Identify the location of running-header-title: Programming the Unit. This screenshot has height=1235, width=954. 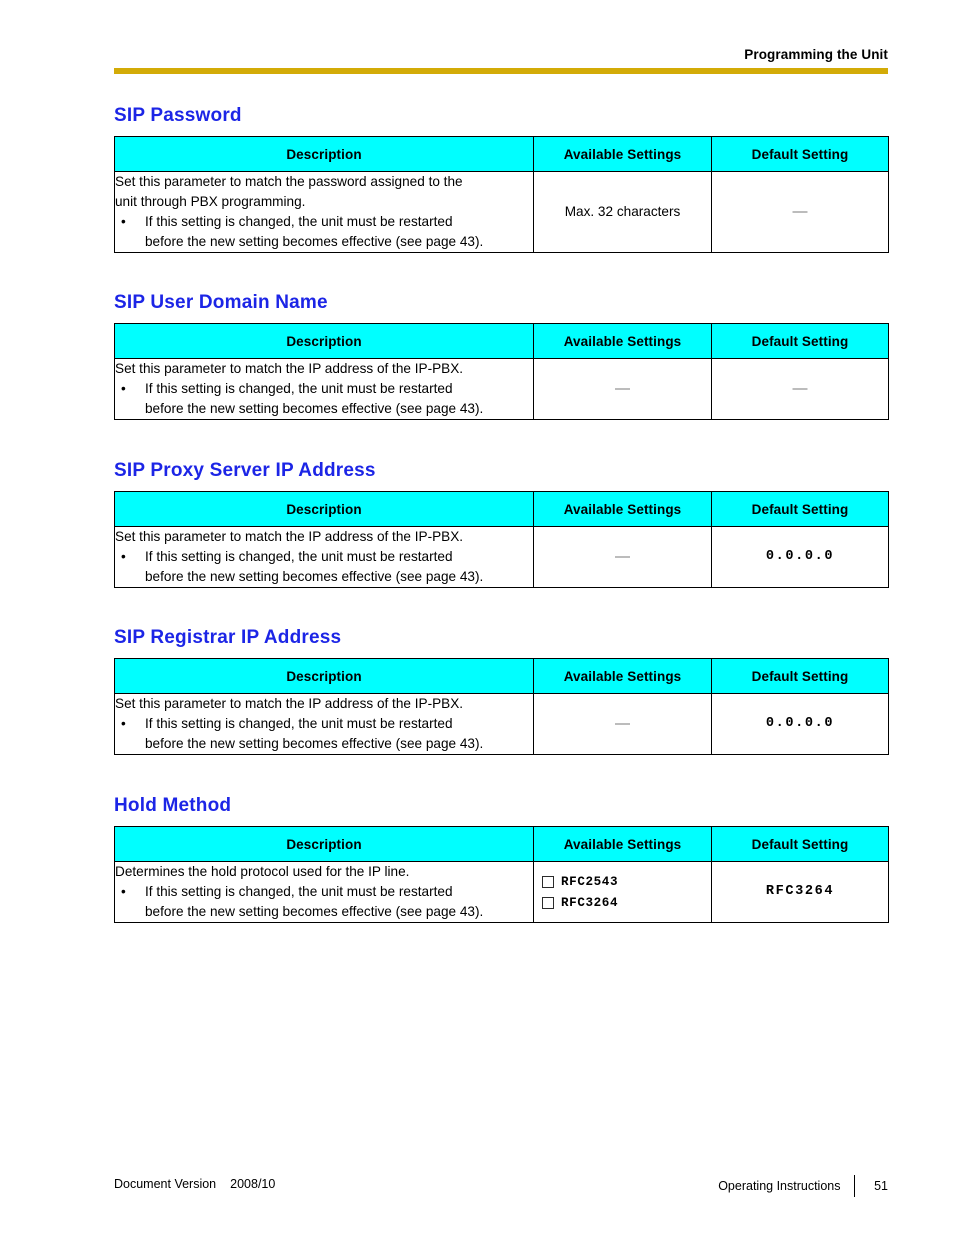
(816, 54).